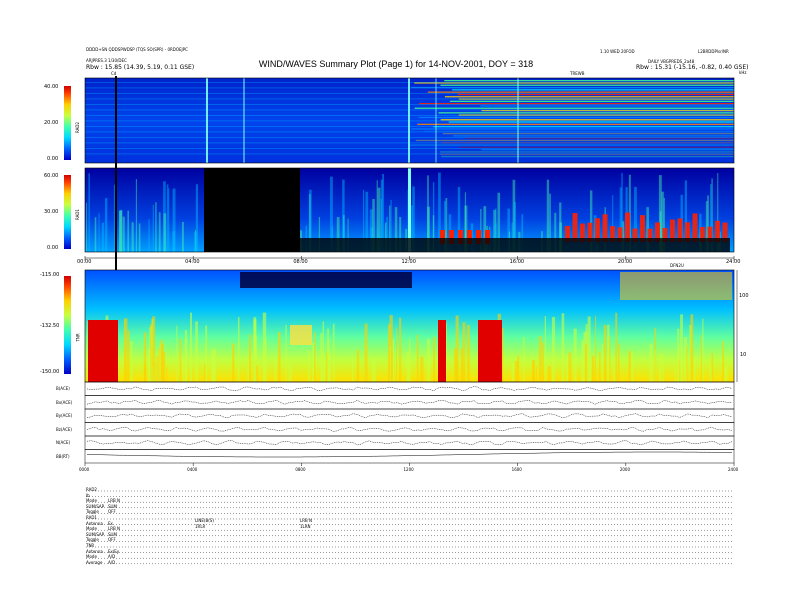 This screenshot has height=612, width=792. Describe the element at coordinates (78, 337) in the screenshot. I see `tnr-ylabel: TNR` at that location.